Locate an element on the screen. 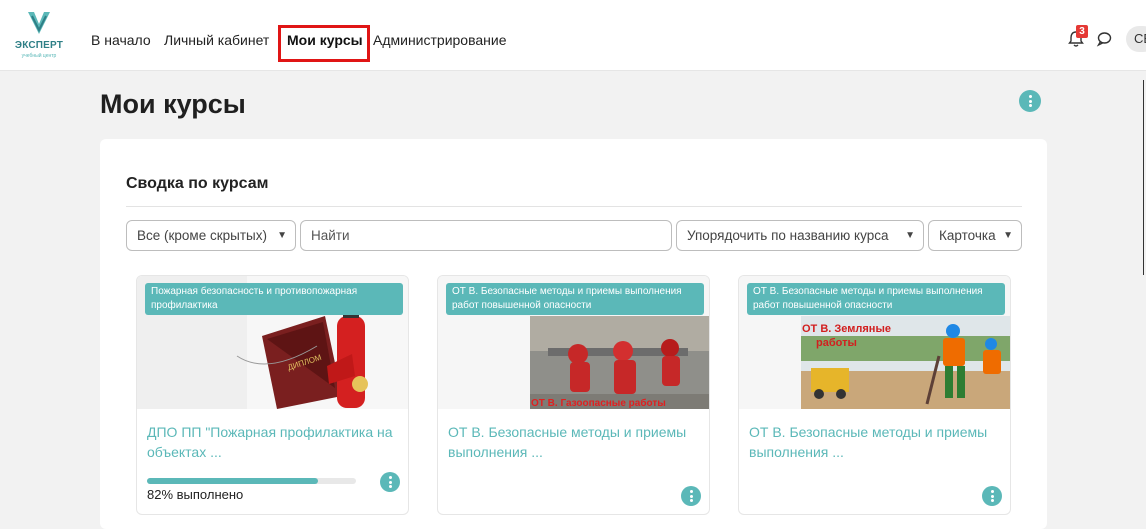 The image size is (1146, 529). sort-dropdown: Упорядочить по названию курса ▼ is located at coordinates (800, 235).